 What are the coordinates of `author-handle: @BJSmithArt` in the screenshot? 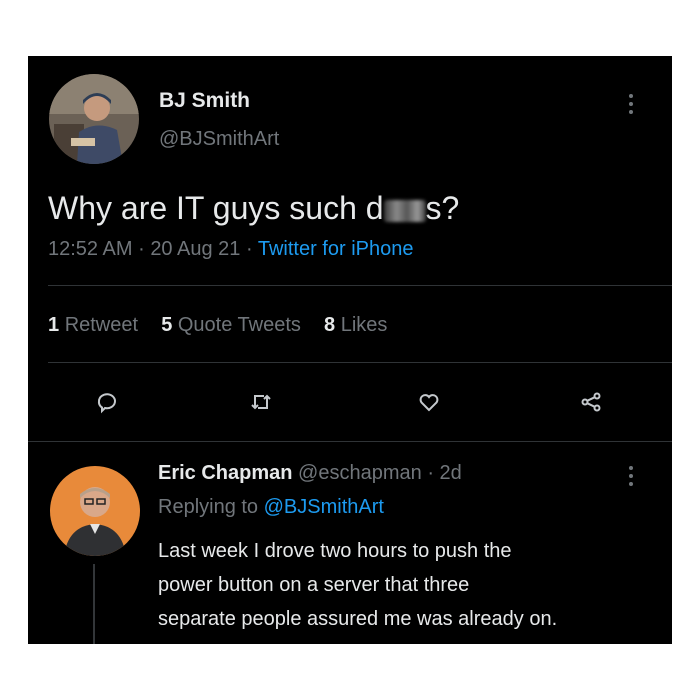 It's located at (219, 139).